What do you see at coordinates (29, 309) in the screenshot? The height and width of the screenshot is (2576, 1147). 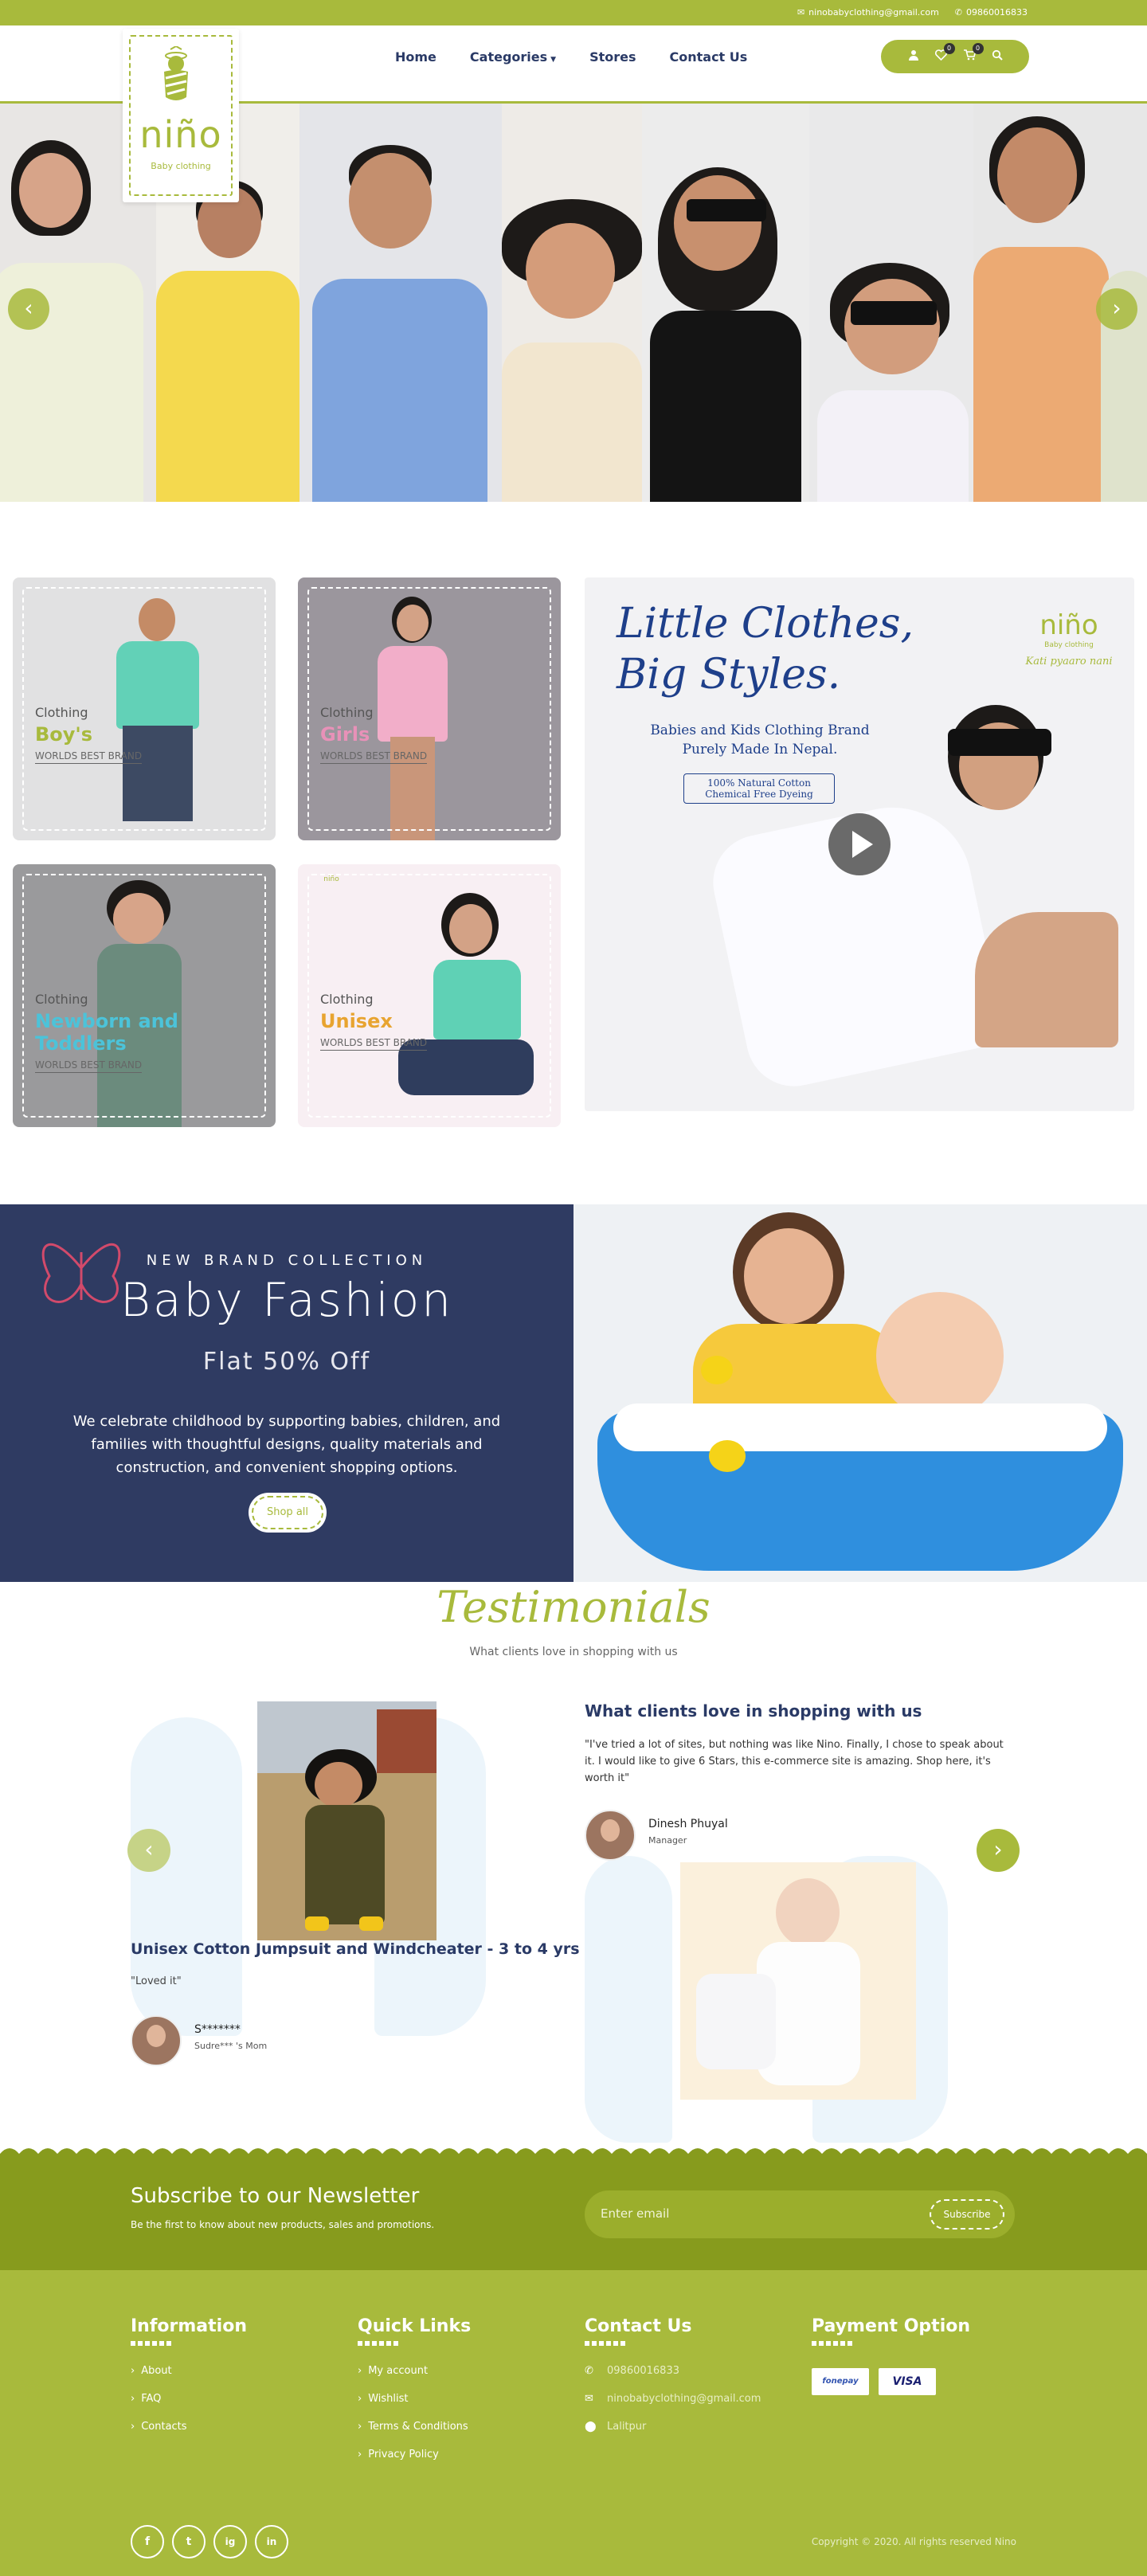 I see `hero-prev-arrow: ‹` at bounding box center [29, 309].